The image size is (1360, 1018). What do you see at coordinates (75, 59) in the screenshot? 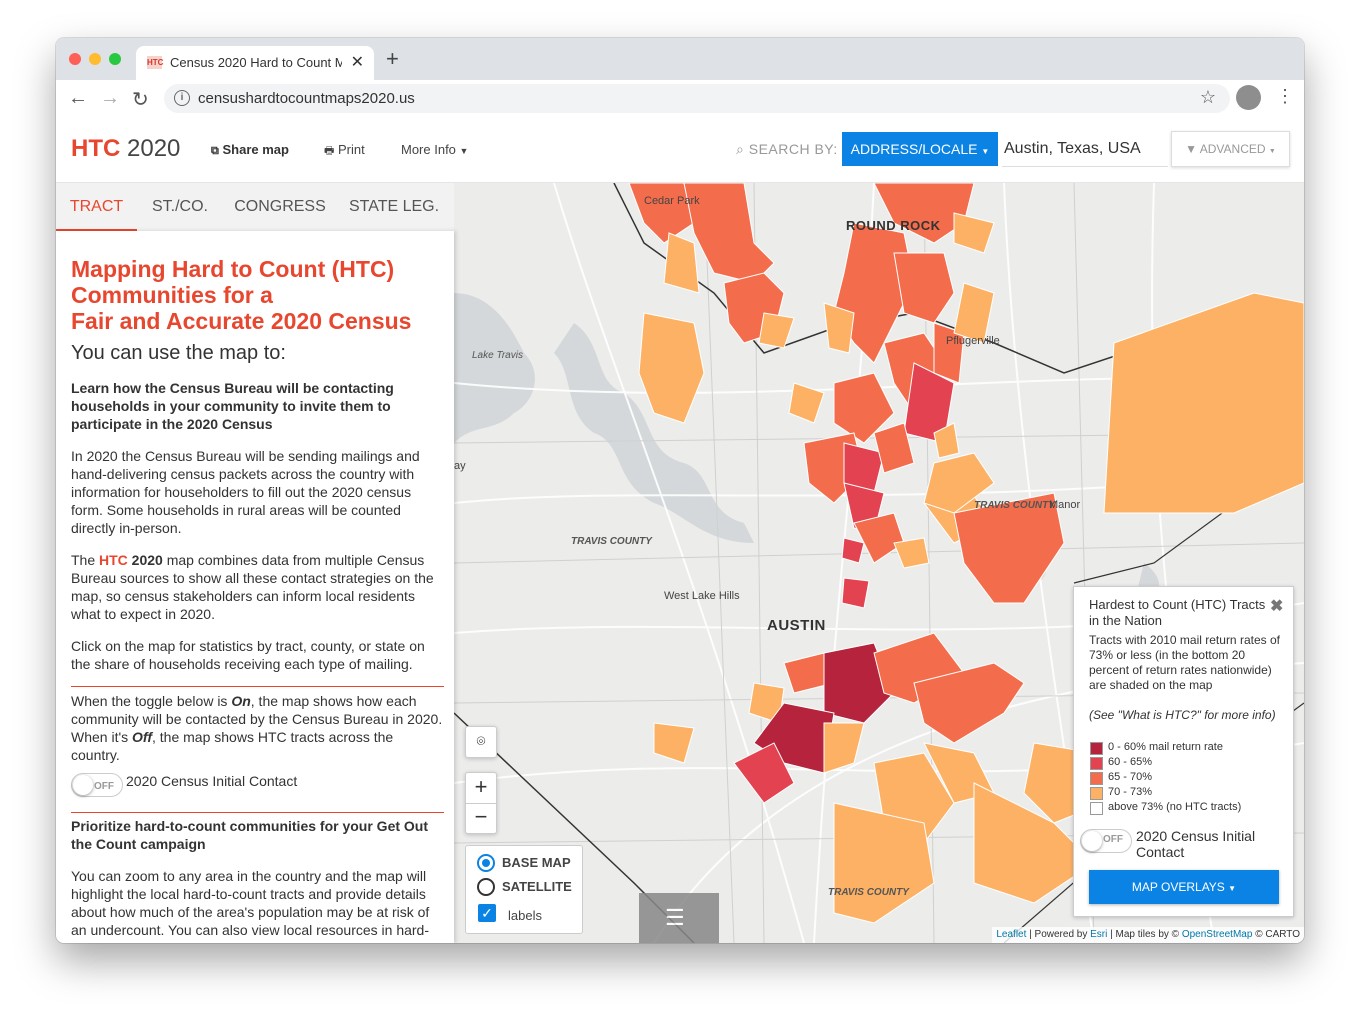
I see `close-window-icon` at bounding box center [75, 59].